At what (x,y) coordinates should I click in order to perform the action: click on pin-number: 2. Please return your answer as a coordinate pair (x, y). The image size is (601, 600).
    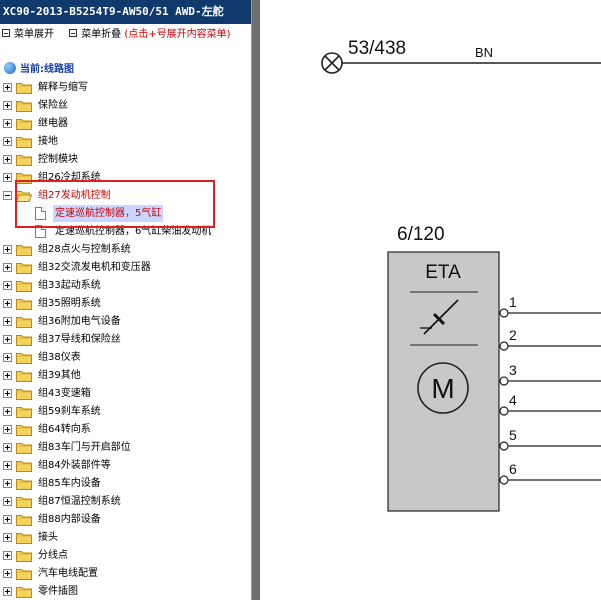
    Looking at the image, I should click on (513, 335).